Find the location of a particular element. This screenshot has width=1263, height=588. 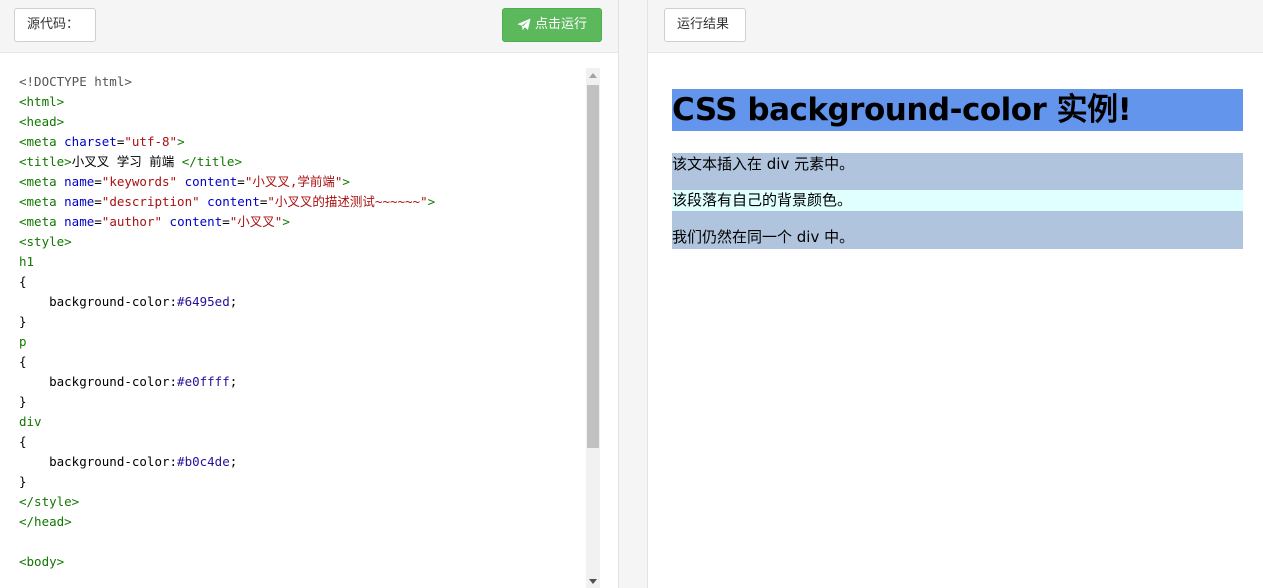

code-line: <meta name="keywords" content="小叉叉,学前端"> is located at coordinates (184, 181).